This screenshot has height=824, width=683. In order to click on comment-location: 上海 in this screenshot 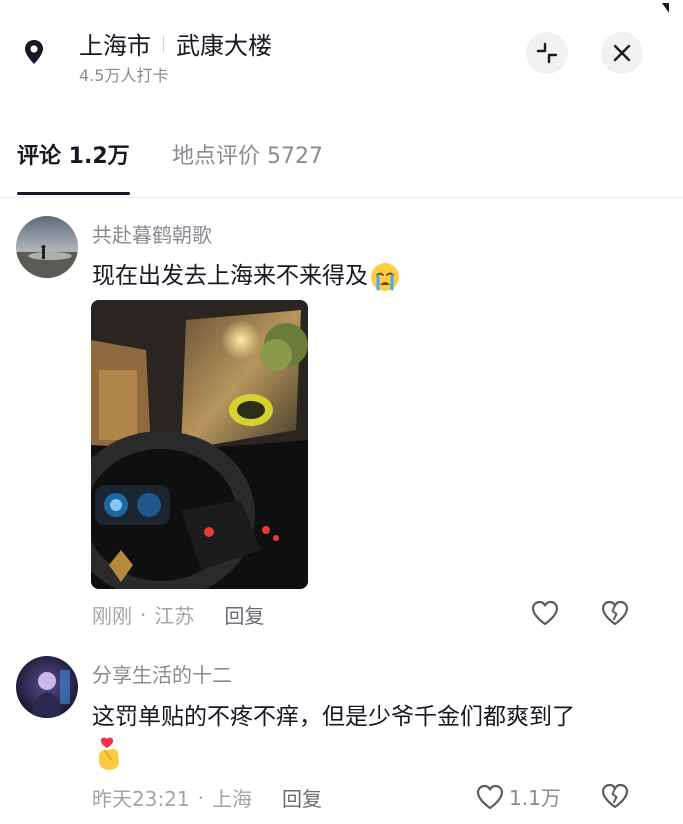, I will do `click(232, 799)`.